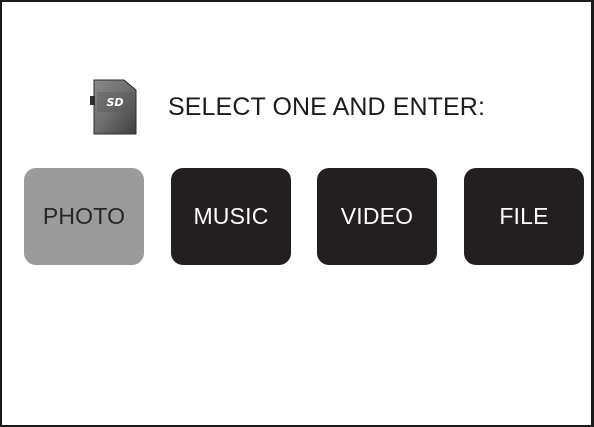 Image resolution: width=594 pixels, height=427 pixels. I want to click on music-button: MUSIC, so click(231, 216).